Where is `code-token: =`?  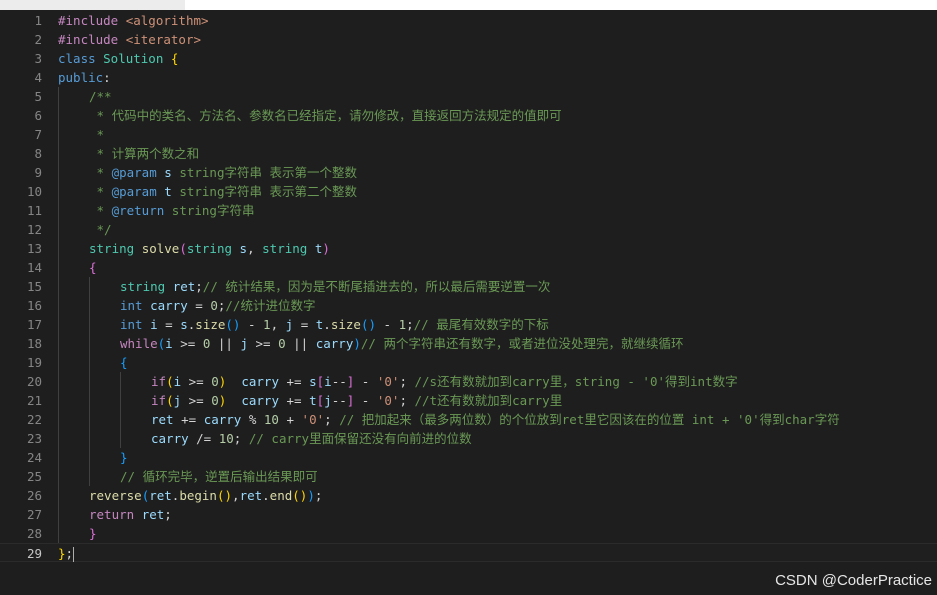
code-token: = is located at coordinates (308, 324).